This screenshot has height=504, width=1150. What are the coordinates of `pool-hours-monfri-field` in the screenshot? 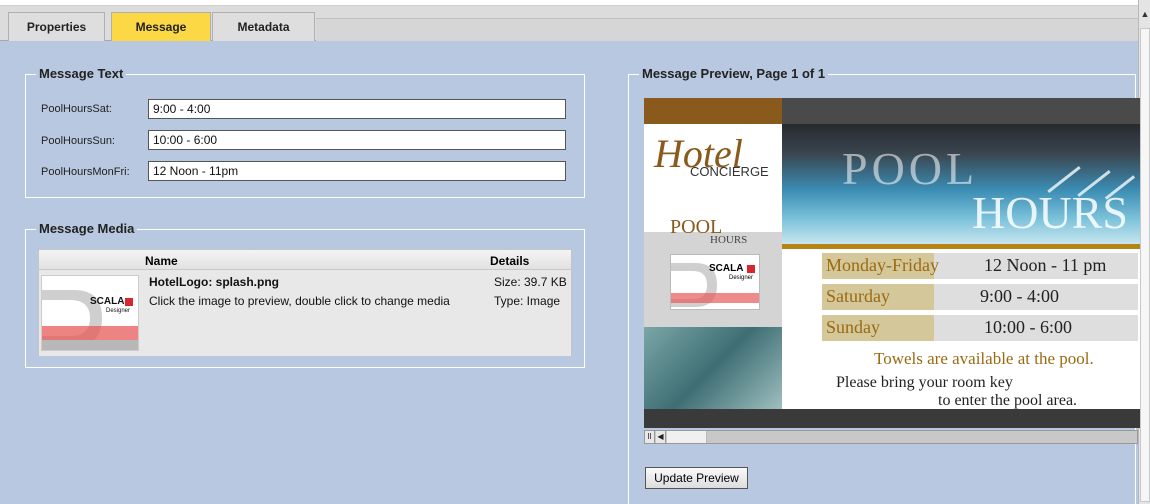 It's located at (357, 171).